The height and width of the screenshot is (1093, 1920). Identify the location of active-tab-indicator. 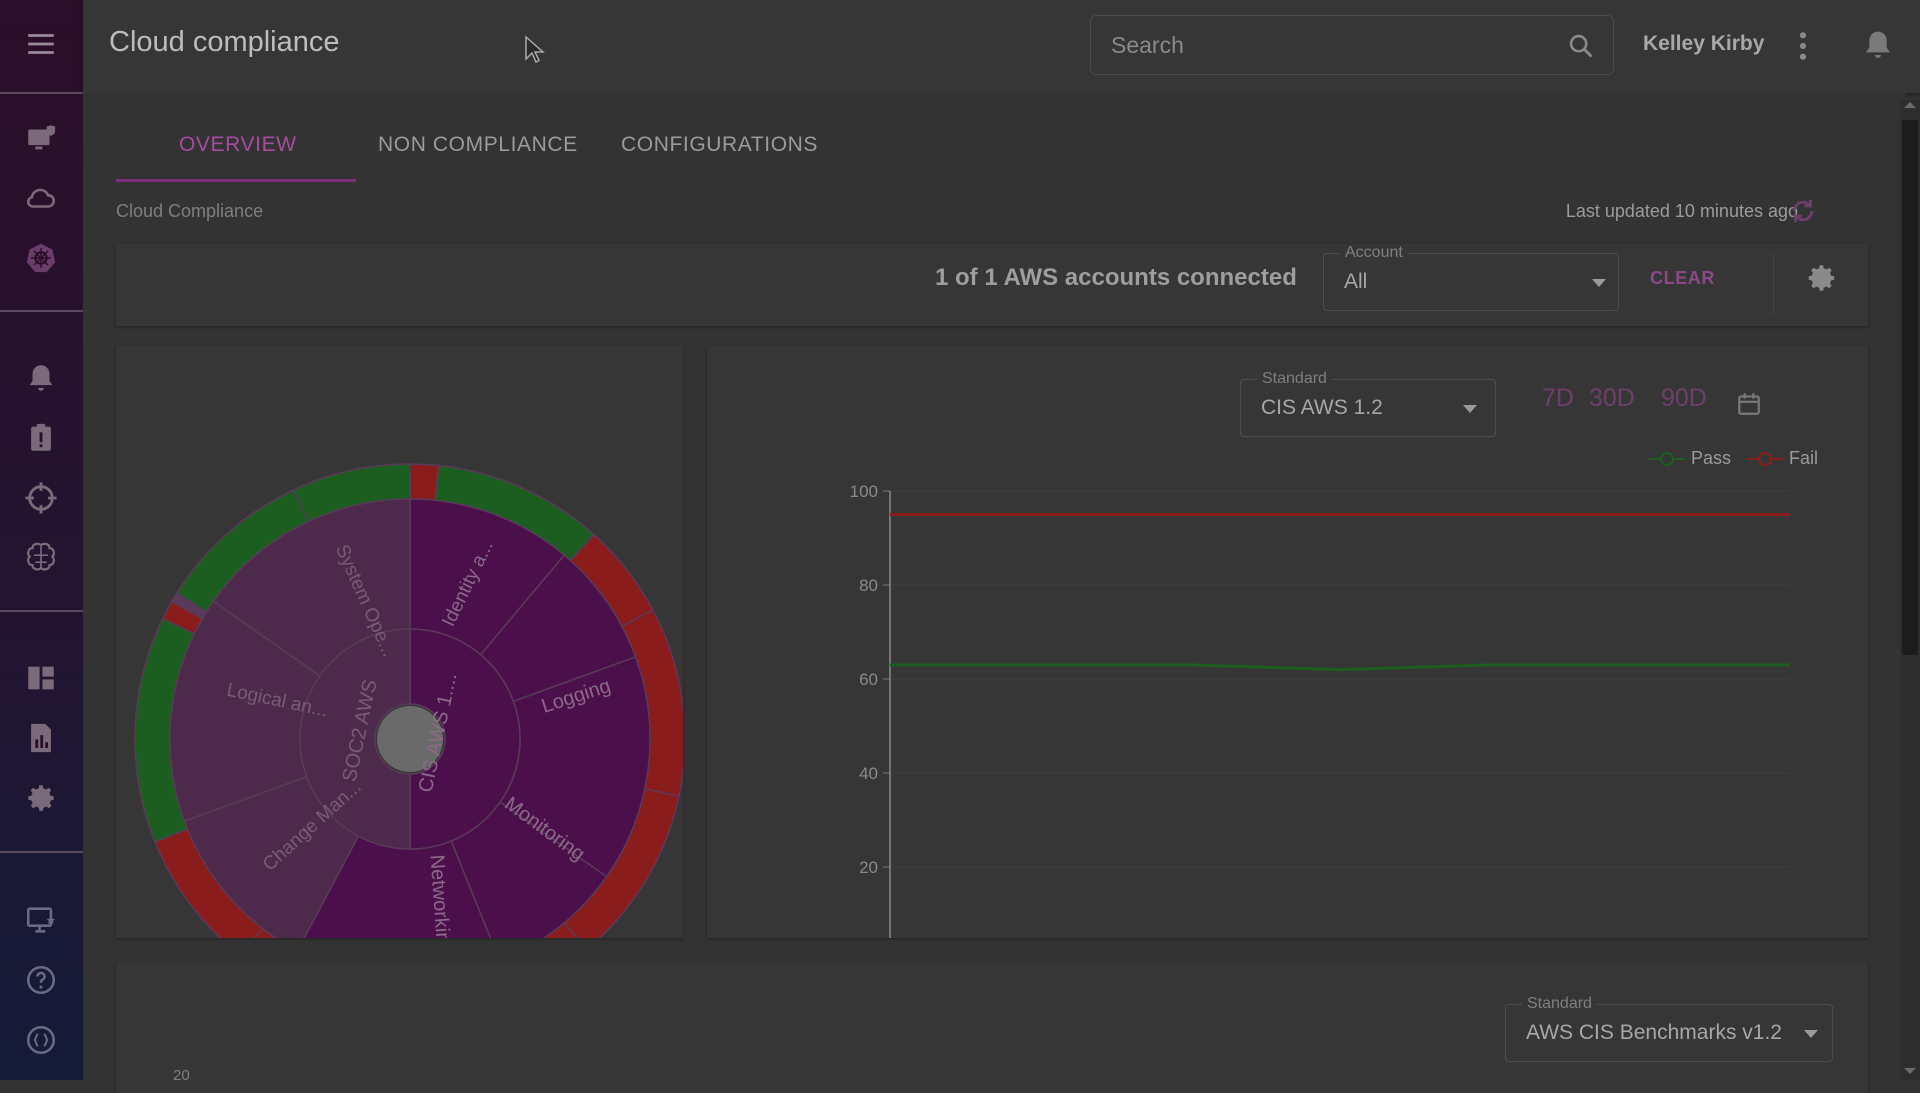
(236, 180).